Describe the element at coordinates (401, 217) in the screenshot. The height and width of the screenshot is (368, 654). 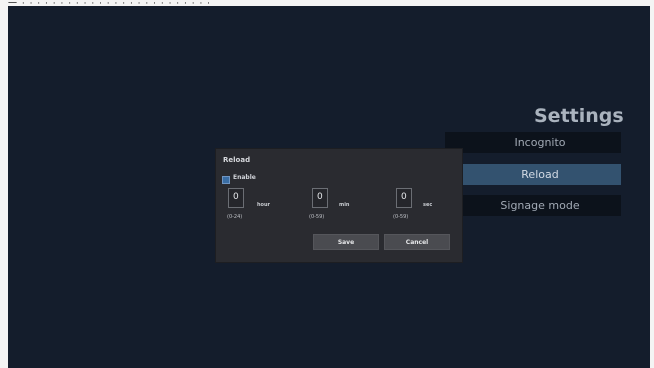
I see `sec-range-label: (0-59)` at that location.